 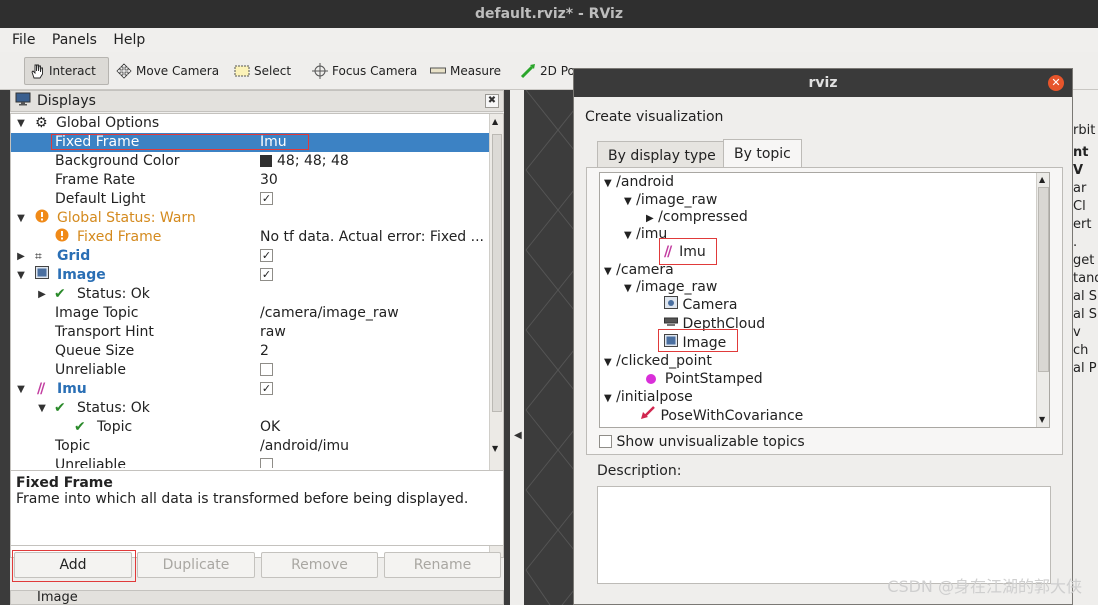 I want to click on menu-help: Help, so click(x=129, y=40).